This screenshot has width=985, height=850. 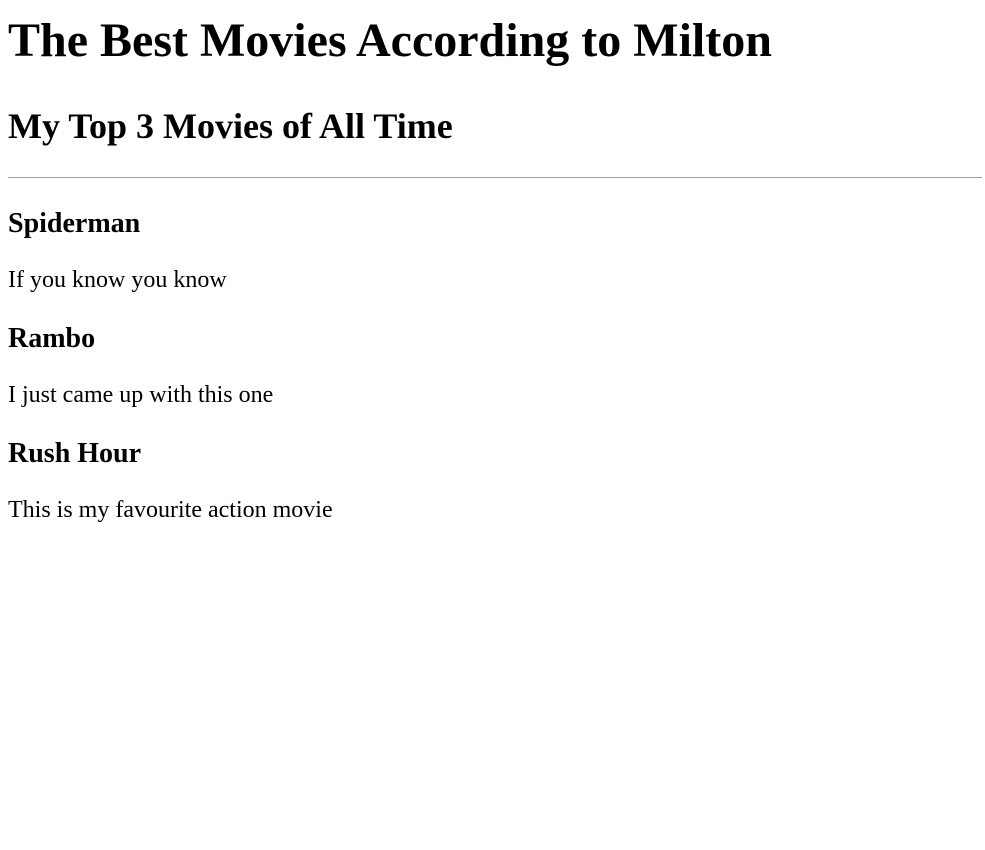 What do you see at coordinates (170, 510) in the screenshot?
I see `movie-description: This is my favourite action movie` at bounding box center [170, 510].